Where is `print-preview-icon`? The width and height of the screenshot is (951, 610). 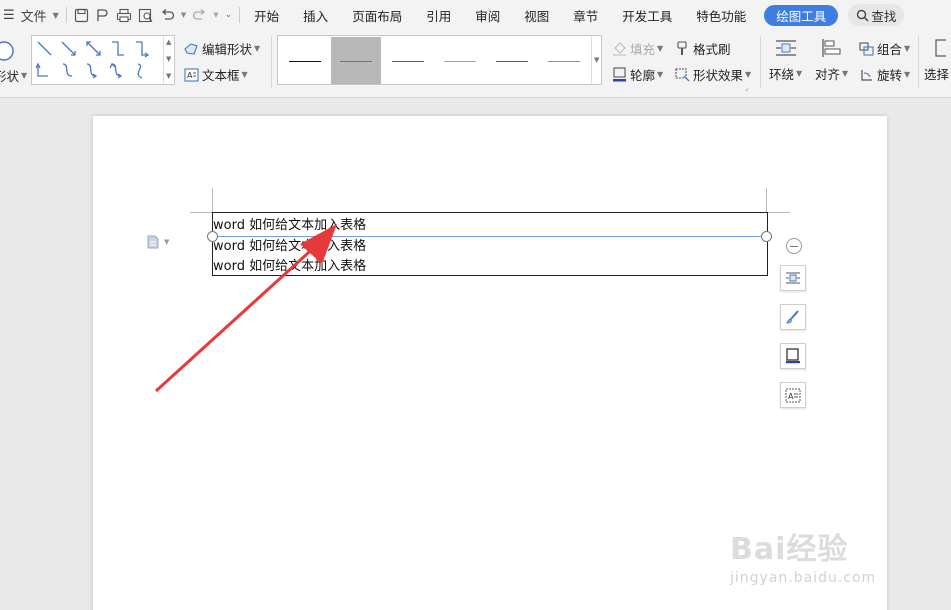 print-preview-icon is located at coordinates (146, 15).